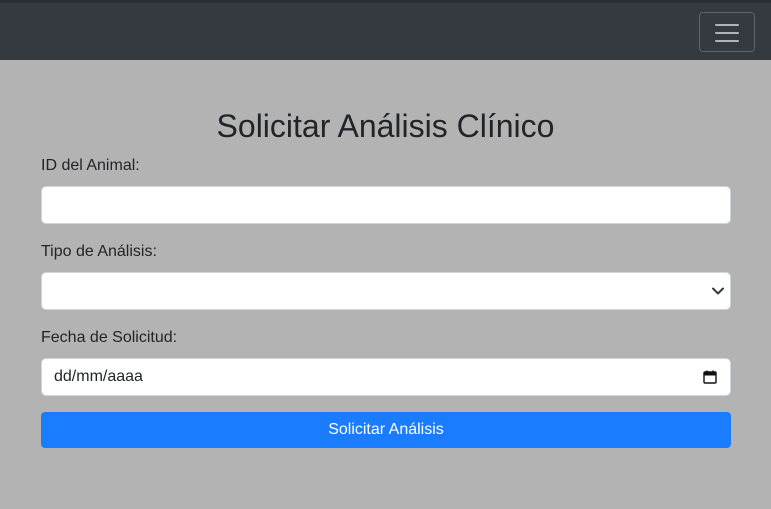 The image size is (771, 509). I want to click on analysis-type-select, so click(386, 291).